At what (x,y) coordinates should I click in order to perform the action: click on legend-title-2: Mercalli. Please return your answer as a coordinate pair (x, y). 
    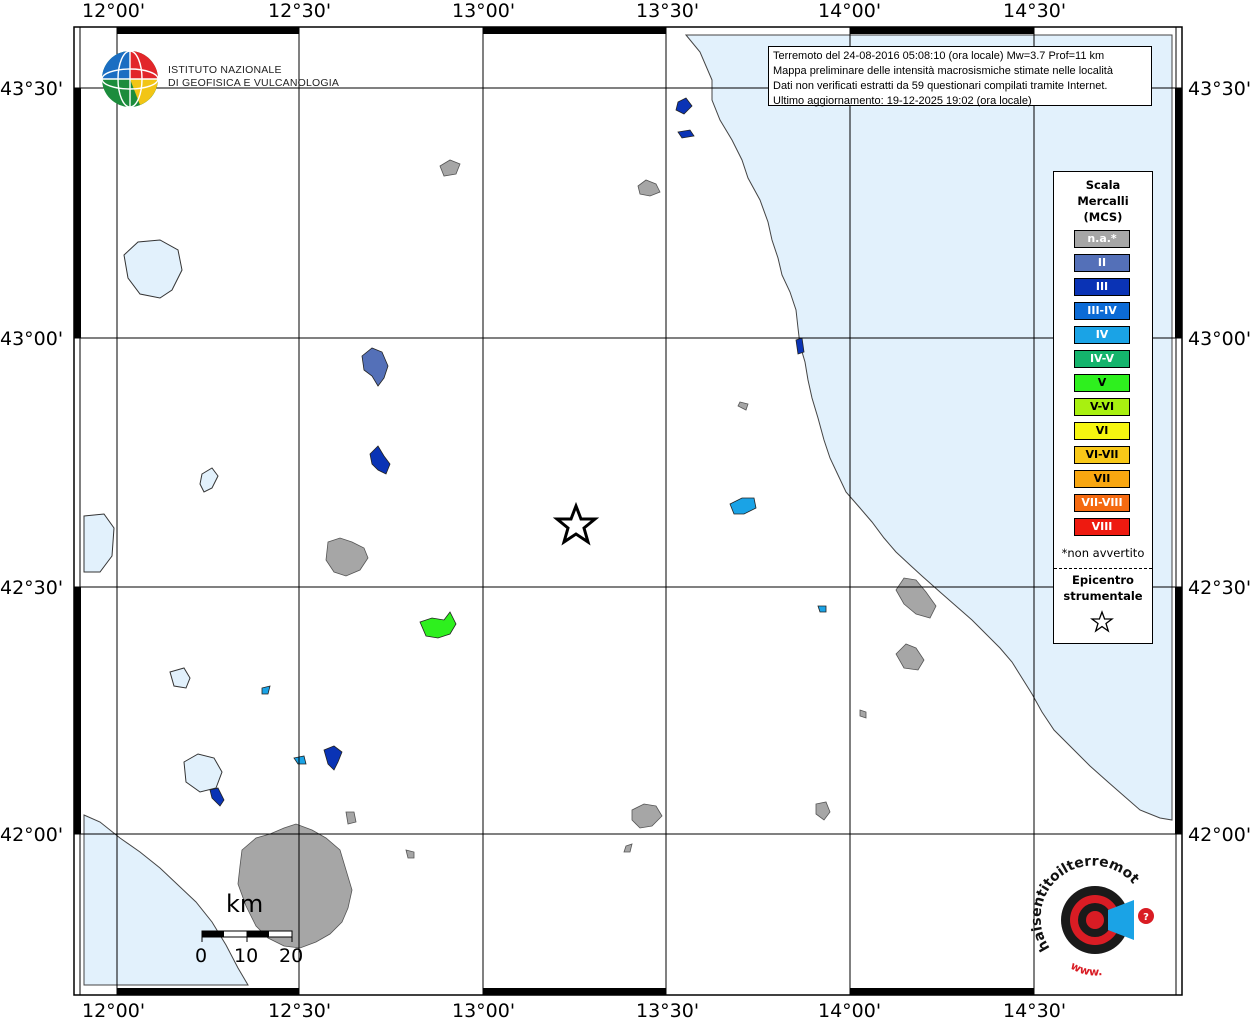
    Looking at the image, I should click on (1103, 201).